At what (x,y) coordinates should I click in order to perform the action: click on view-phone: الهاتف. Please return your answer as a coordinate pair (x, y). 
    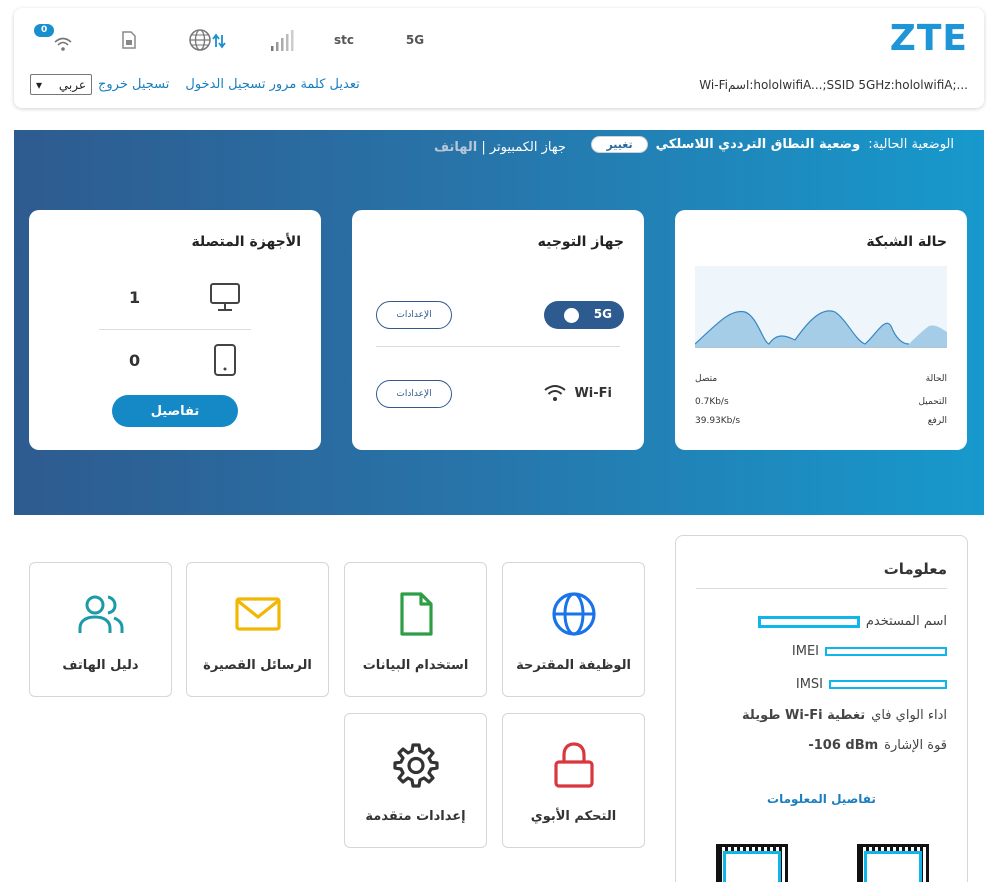
    Looking at the image, I should click on (455, 147).